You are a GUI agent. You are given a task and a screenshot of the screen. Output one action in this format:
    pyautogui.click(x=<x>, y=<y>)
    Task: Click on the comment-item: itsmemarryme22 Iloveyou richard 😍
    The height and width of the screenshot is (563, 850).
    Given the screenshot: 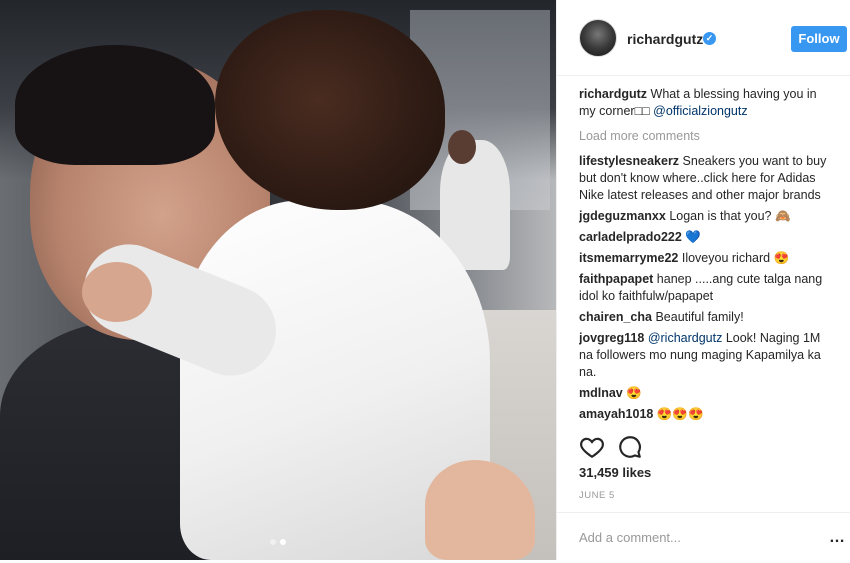 What is the action you would take?
    pyautogui.click(x=707, y=258)
    